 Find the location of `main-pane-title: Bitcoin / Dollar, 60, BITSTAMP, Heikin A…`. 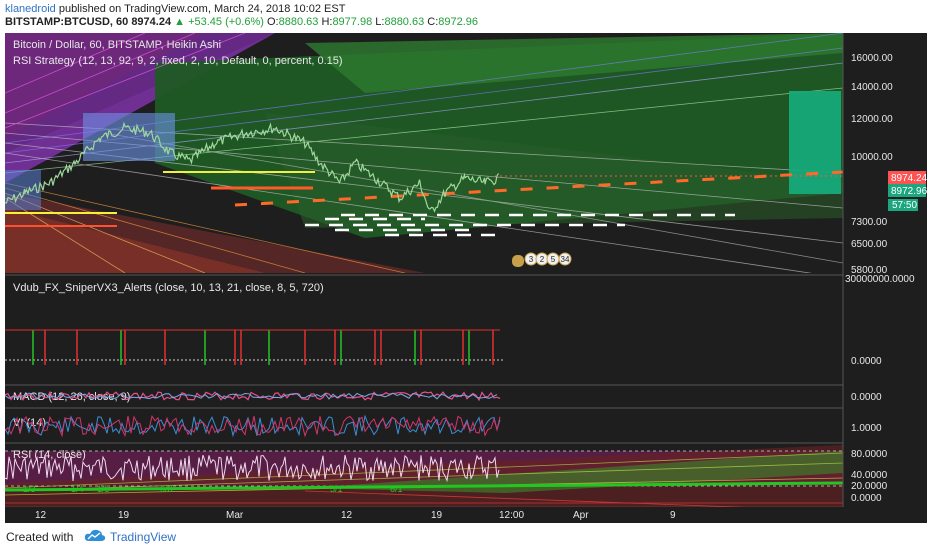

main-pane-title: Bitcoin / Dollar, 60, BITSTAMP, Heikin A… is located at coordinates (117, 45).